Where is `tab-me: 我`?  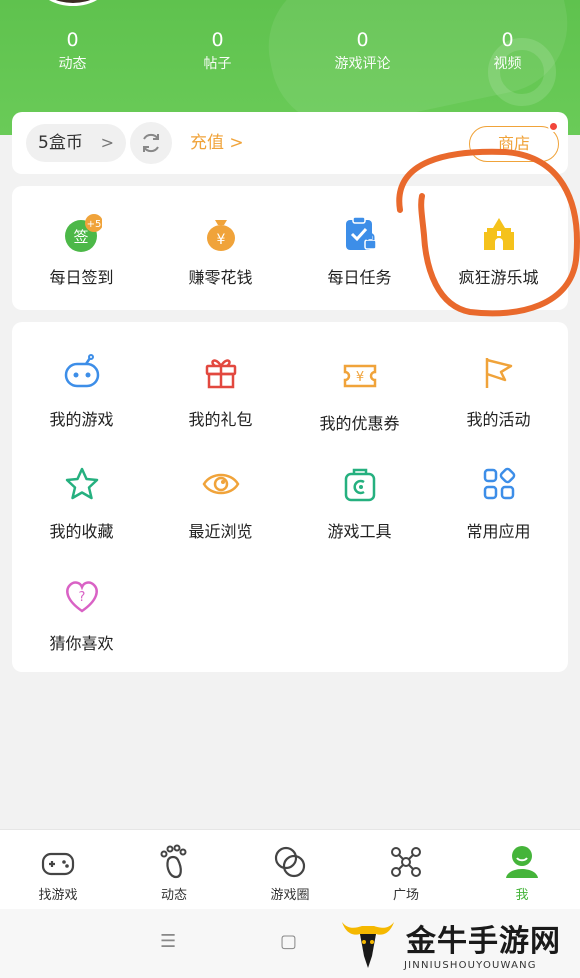
tab-me: 我 is located at coordinates (522, 869).